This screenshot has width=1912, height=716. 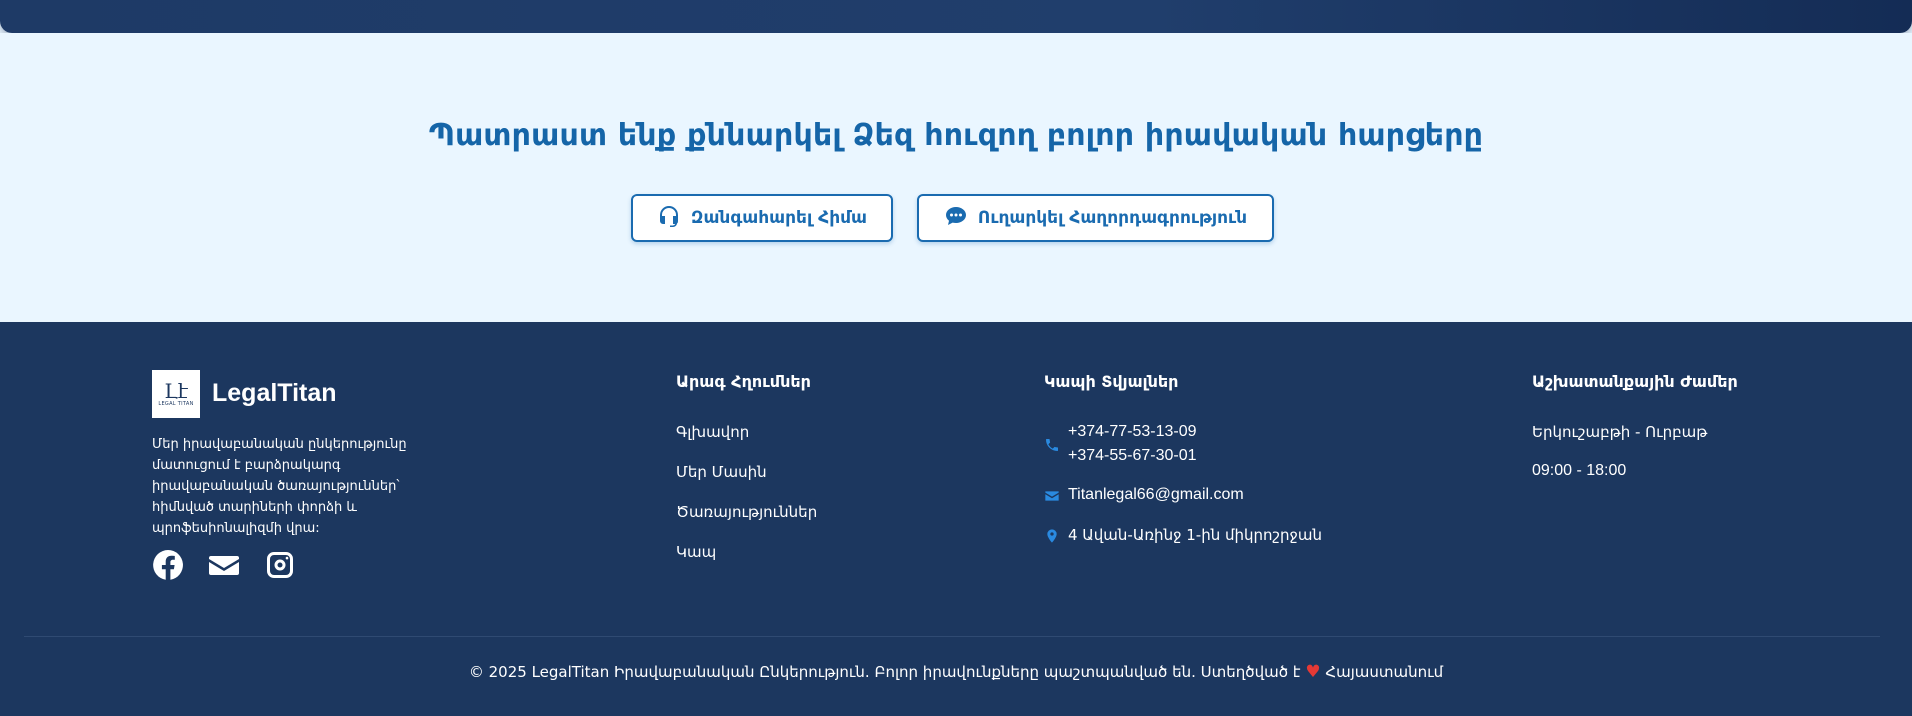 I want to click on phone-link-1: +374-77-53-13-09, so click(x=1132, y=432).